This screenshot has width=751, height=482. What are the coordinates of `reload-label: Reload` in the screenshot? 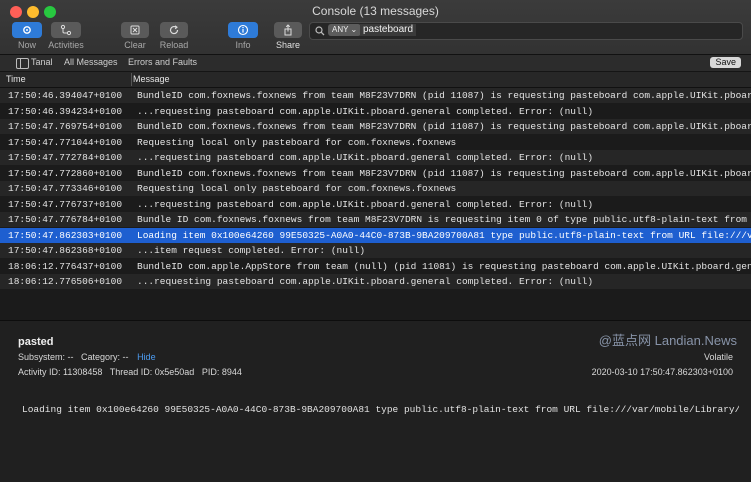 It's located at (174, 45).